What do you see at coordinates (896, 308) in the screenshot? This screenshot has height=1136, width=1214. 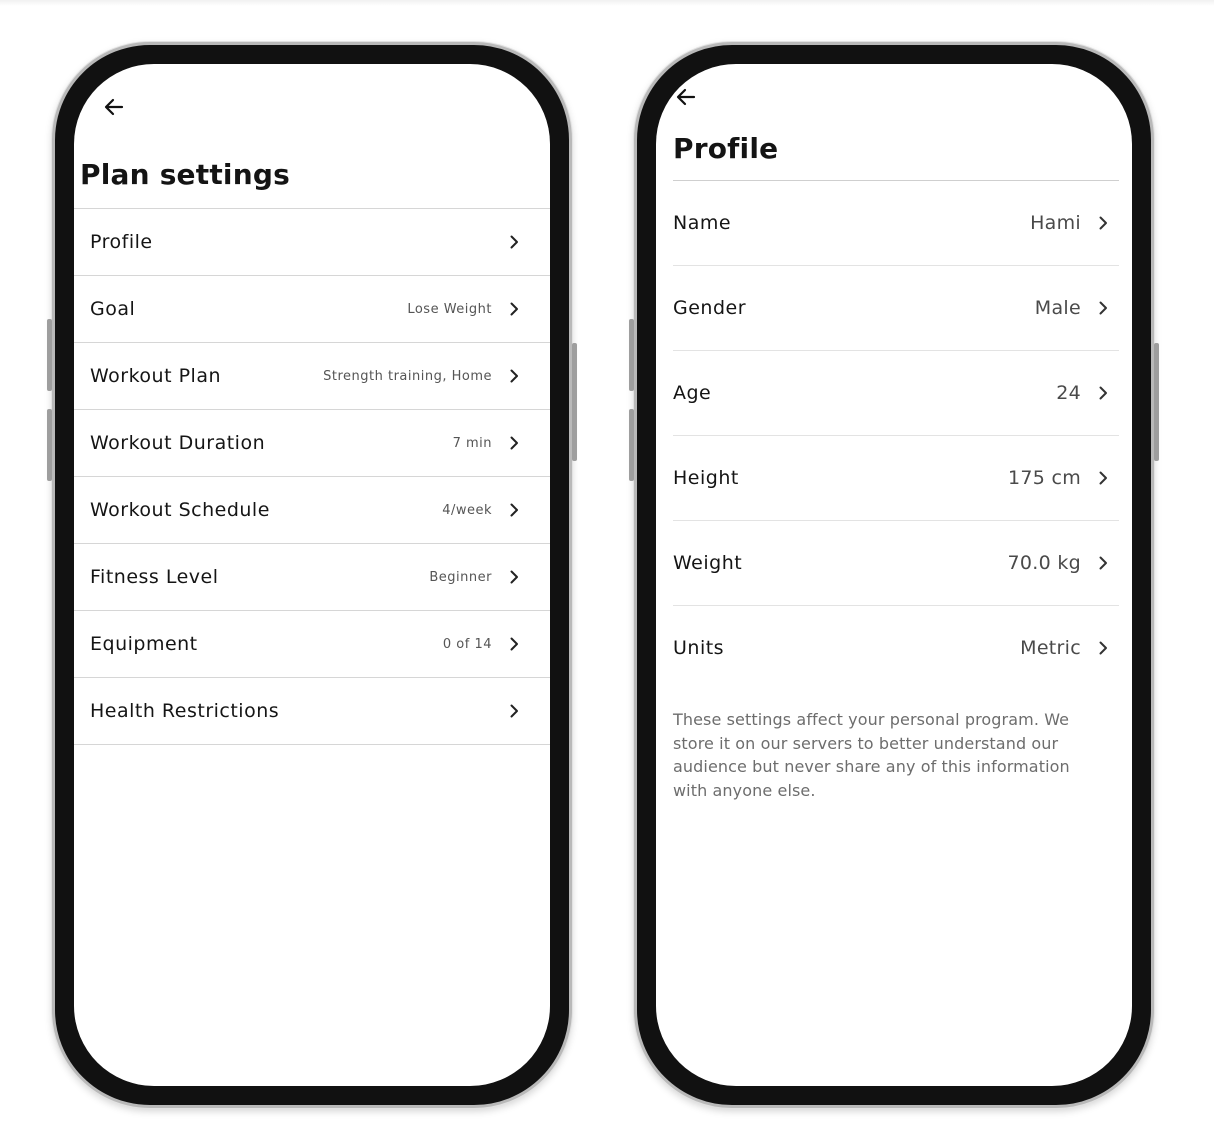 I see `profile-row-gender: Gender Male` at bounding box center [896, 308].